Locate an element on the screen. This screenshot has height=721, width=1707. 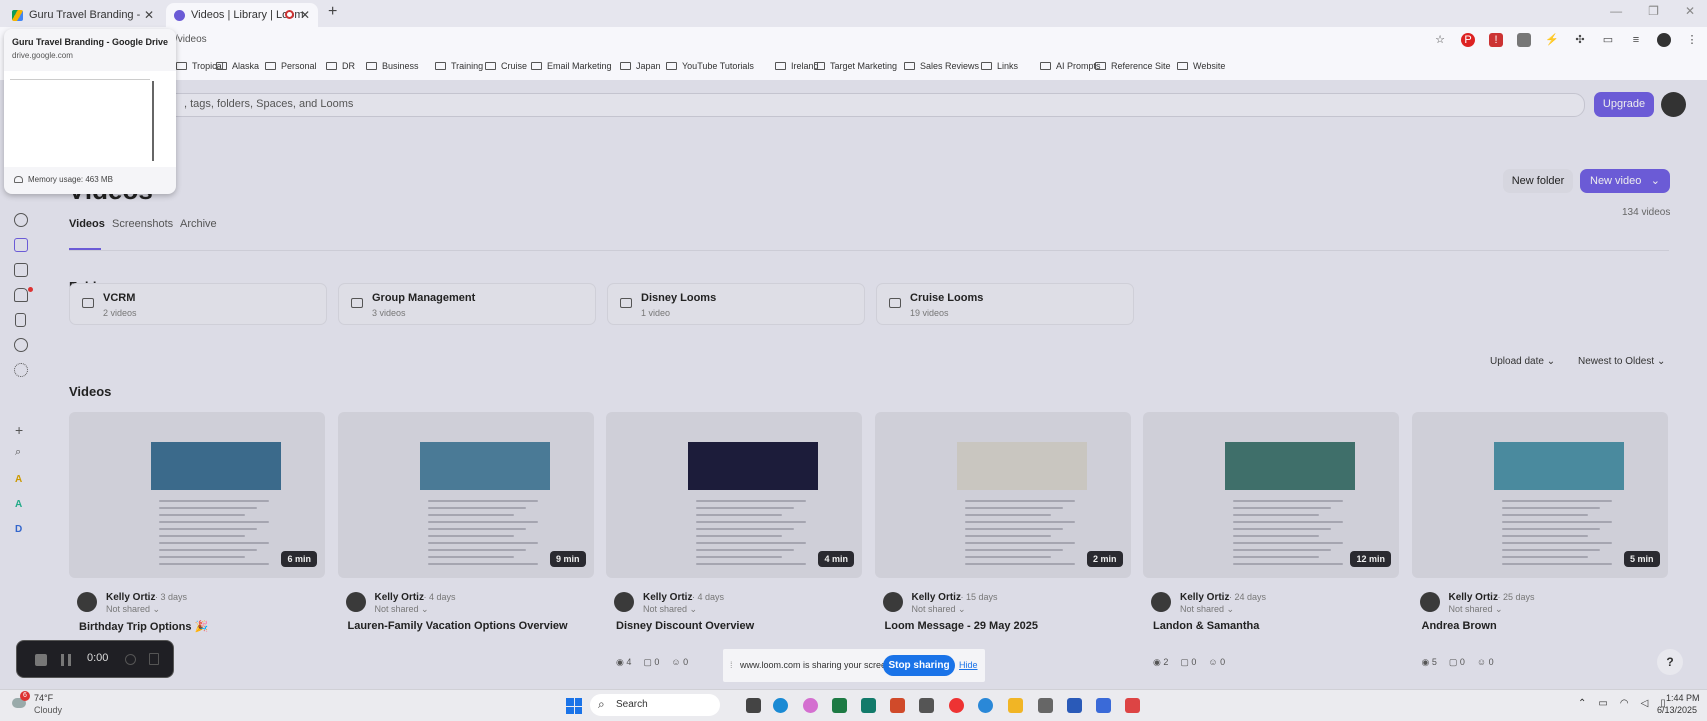
video-title: Loom Message - 29 May 2025 is located at coordinates (961, 626).